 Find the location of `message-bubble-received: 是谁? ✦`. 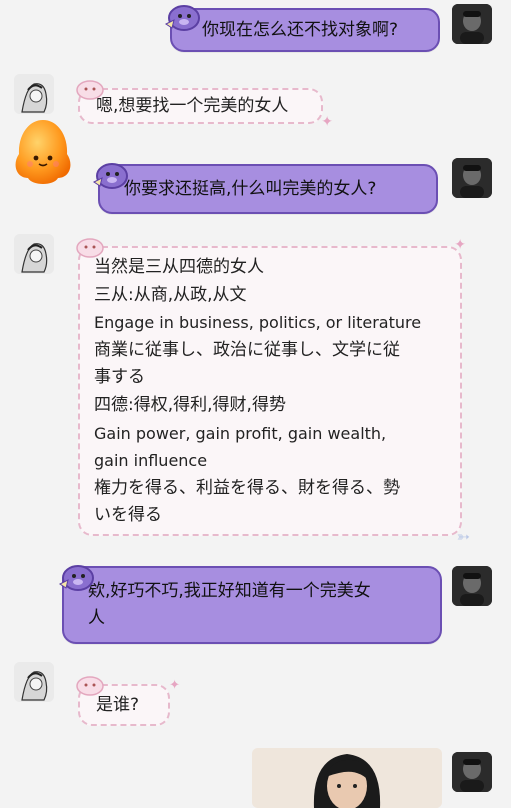

message-bubble-received: 是谁? ✦ is located at coordinates (128, 701).